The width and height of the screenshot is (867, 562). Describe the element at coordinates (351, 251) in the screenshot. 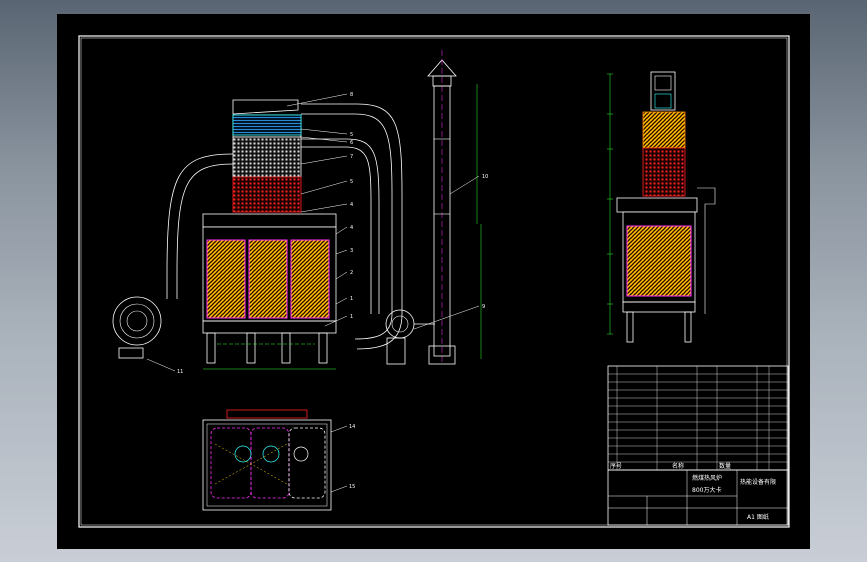

I see `svg-text: 3` at that location.